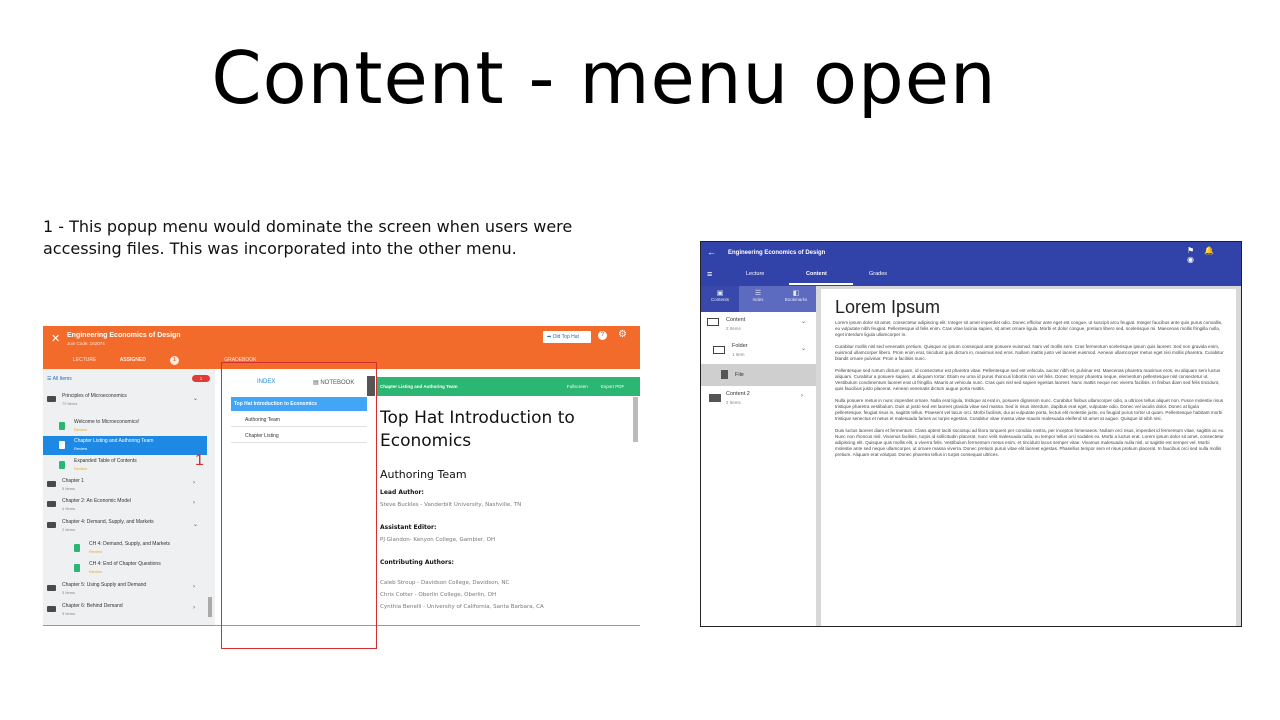 This screenshot has height=720, width=1280. Describe the element at coordinates (733, 402) in the screenshot. I see `nav-item-sub: 2 Items` at that location.